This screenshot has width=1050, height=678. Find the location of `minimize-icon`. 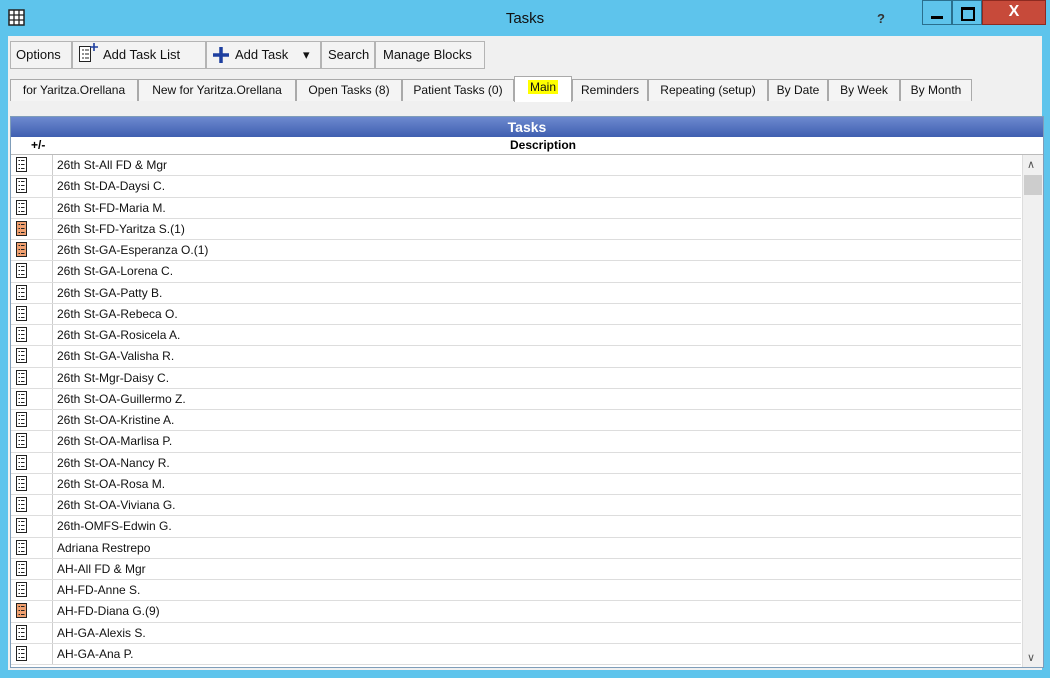

minimize-icon is located at coordinates (937, 17).